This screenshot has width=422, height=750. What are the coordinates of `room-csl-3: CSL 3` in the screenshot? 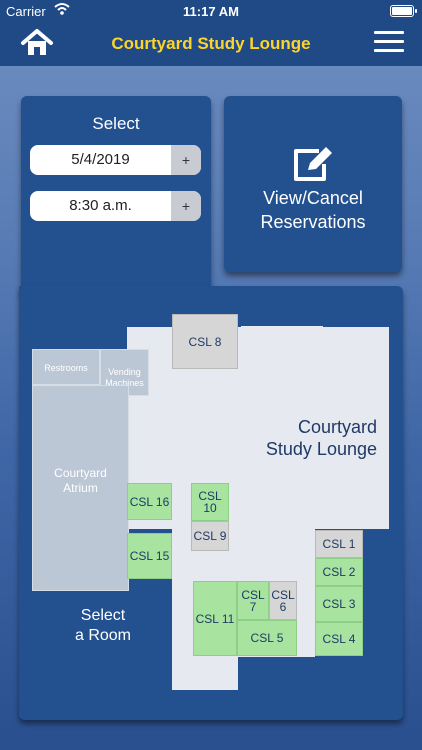 It's located at (339, 604).